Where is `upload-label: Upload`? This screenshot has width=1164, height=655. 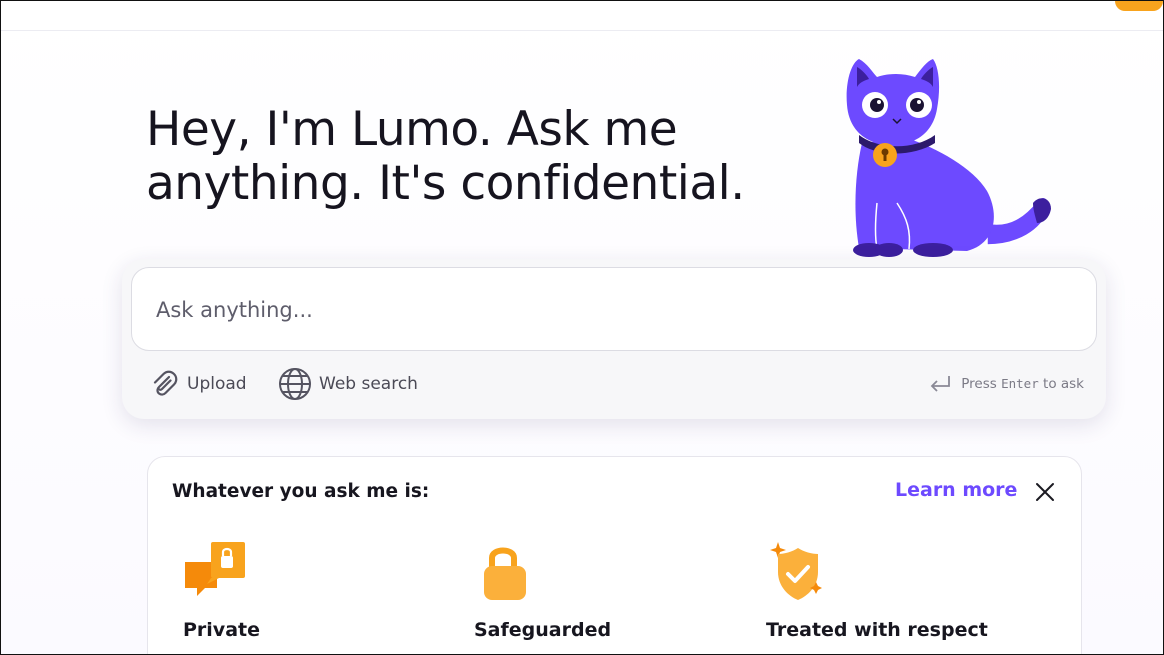
upload-label: Upload is located at coordinates (217, 384).